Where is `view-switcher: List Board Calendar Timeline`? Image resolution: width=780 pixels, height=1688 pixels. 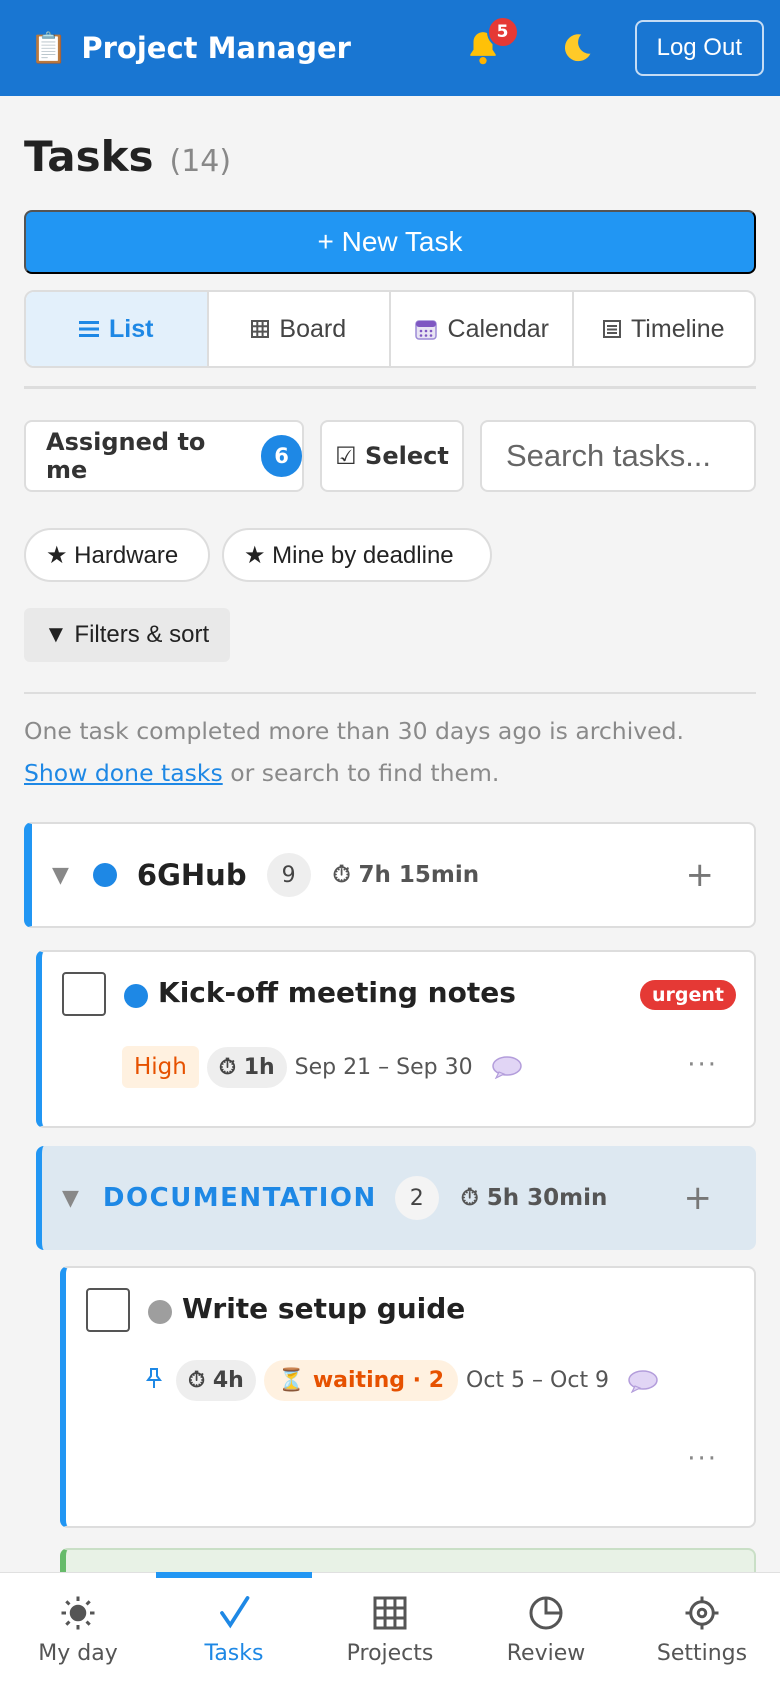
view-switcher: List Board Calendar Timeline is located at coordinates (390, 329).